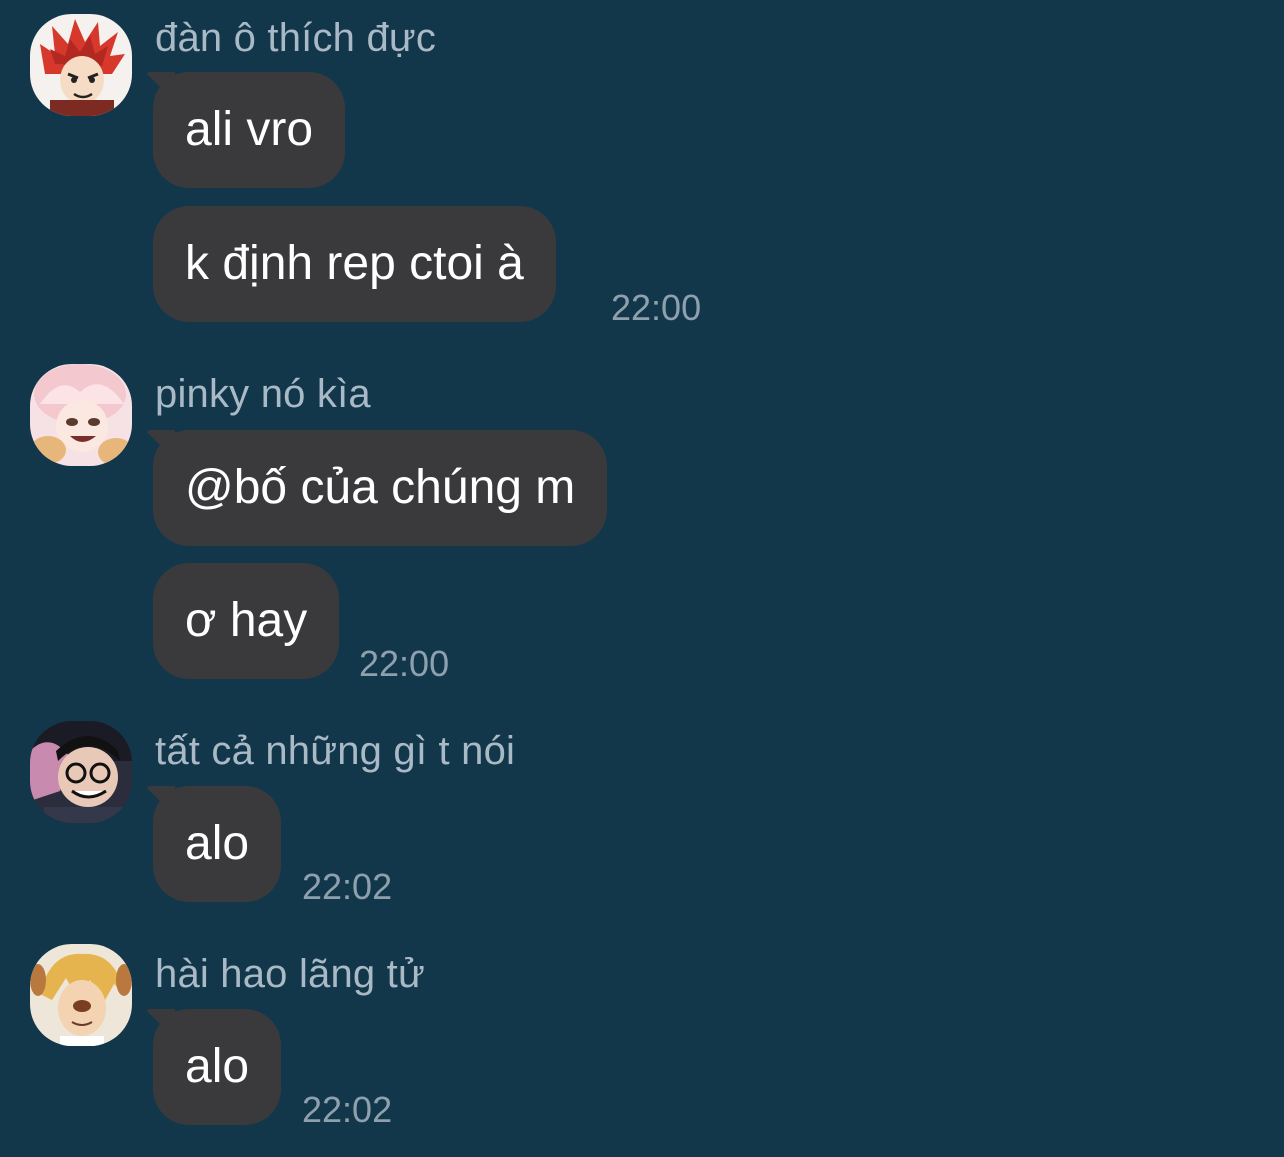 This screenshot has width=1284, height=1157. What do you see at coordinates (263, 394) in the screenshot?
I see `sender-name: pinky nó kìa` at bounding box center [263, 394].